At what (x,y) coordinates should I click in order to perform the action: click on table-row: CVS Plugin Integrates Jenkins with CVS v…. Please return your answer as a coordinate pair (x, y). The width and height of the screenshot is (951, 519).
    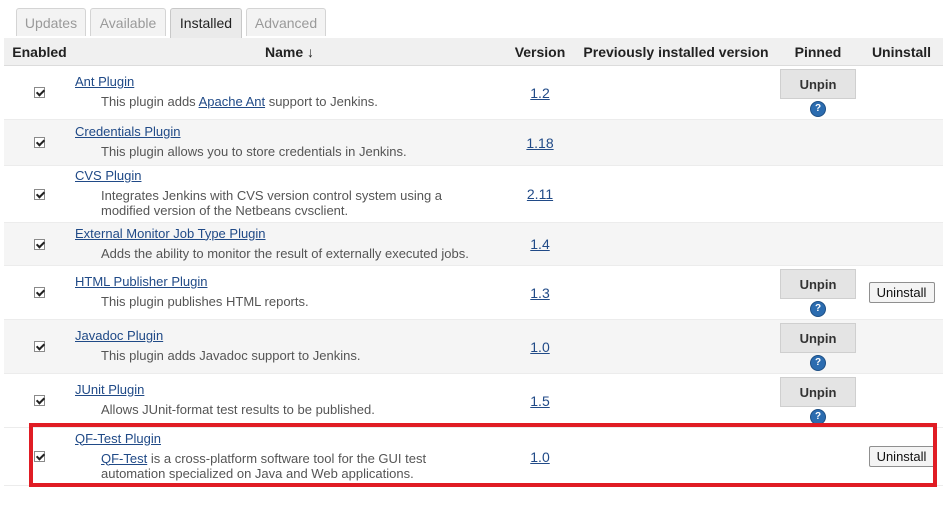
    Looking at the image, I should click on (473, 194).